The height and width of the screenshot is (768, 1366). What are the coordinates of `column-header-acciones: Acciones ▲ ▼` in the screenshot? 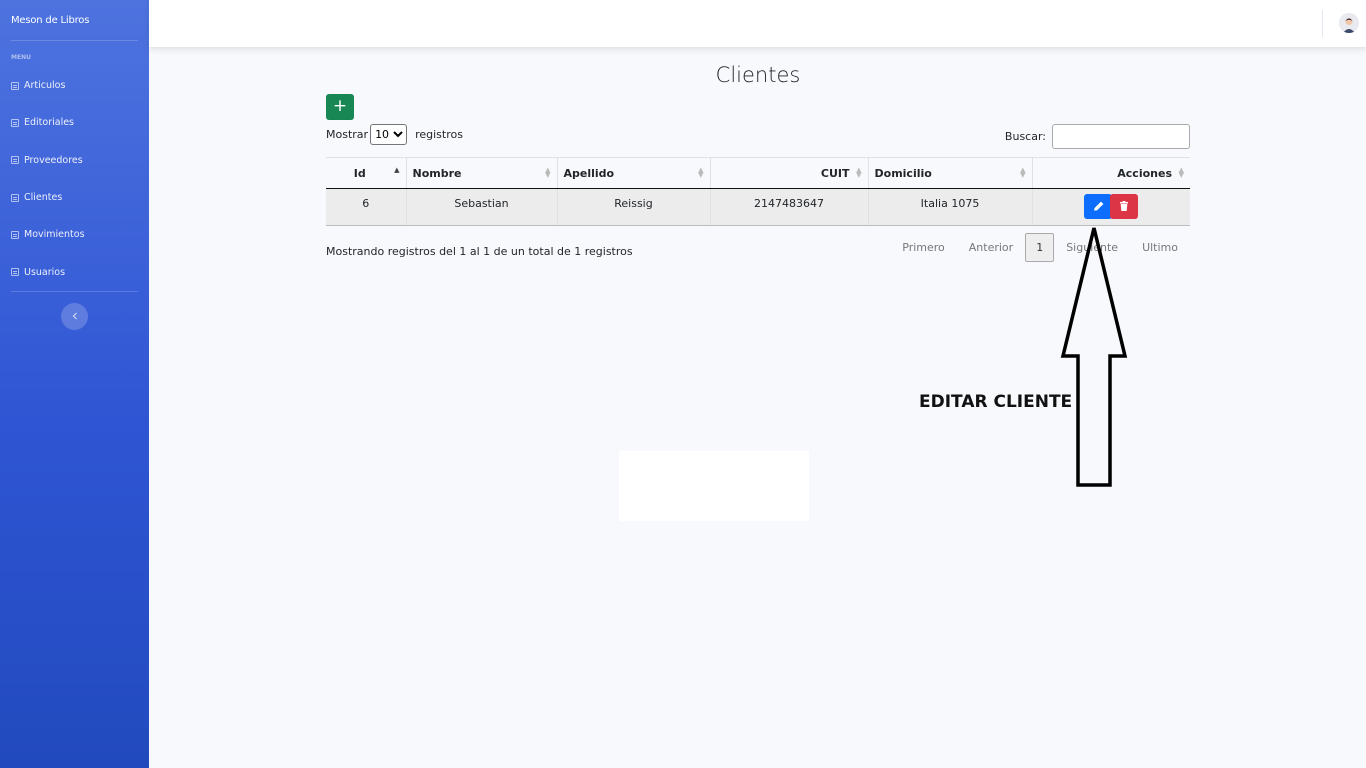 It's located at (1111, 173).